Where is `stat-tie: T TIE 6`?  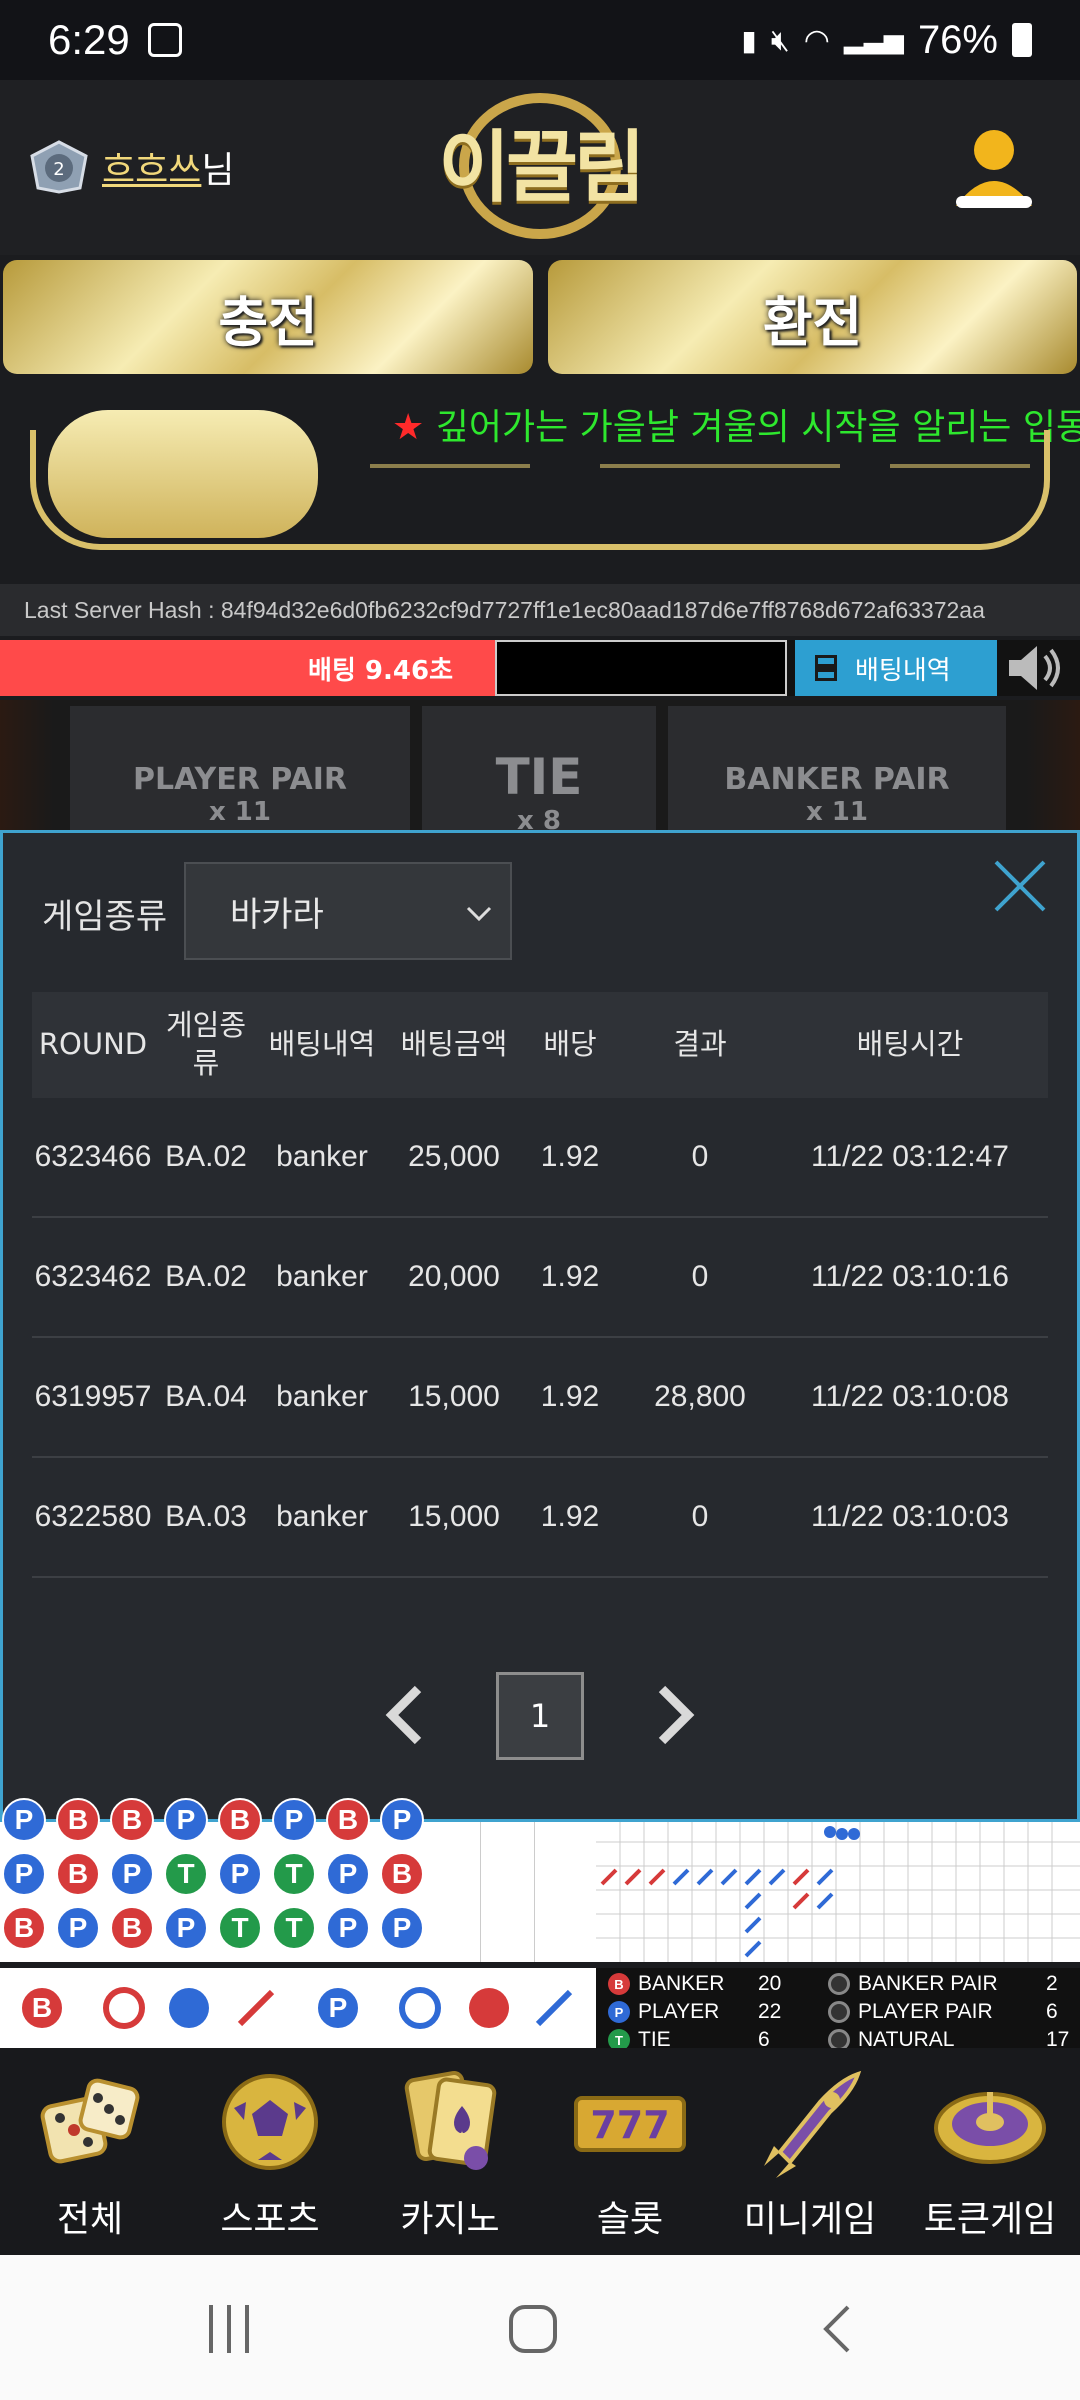 stat-tie: T TIE 6 is located at coordinates (689, 2038).